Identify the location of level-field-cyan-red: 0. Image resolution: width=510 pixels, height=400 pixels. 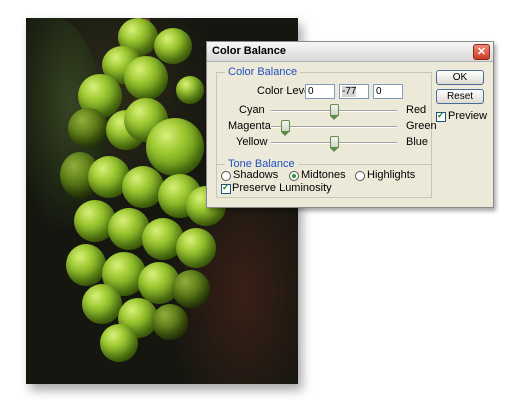
(320, 91).